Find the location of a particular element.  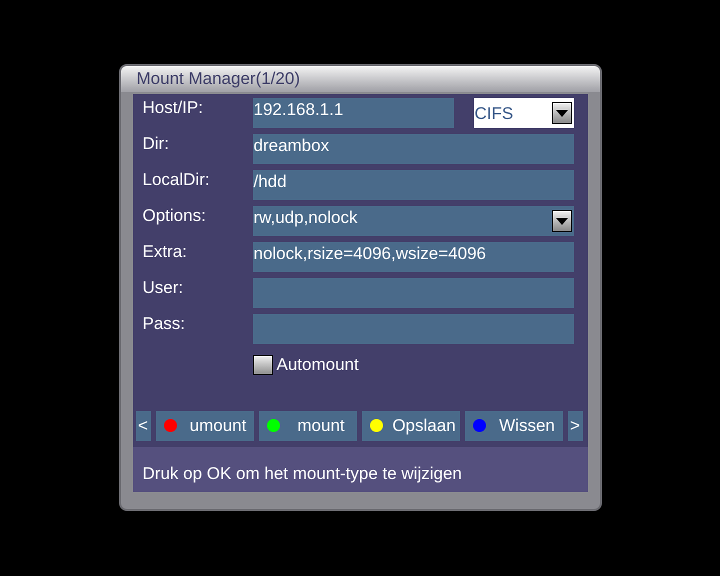

color-key-button: Opslaan is located at coordinates (411, 425).